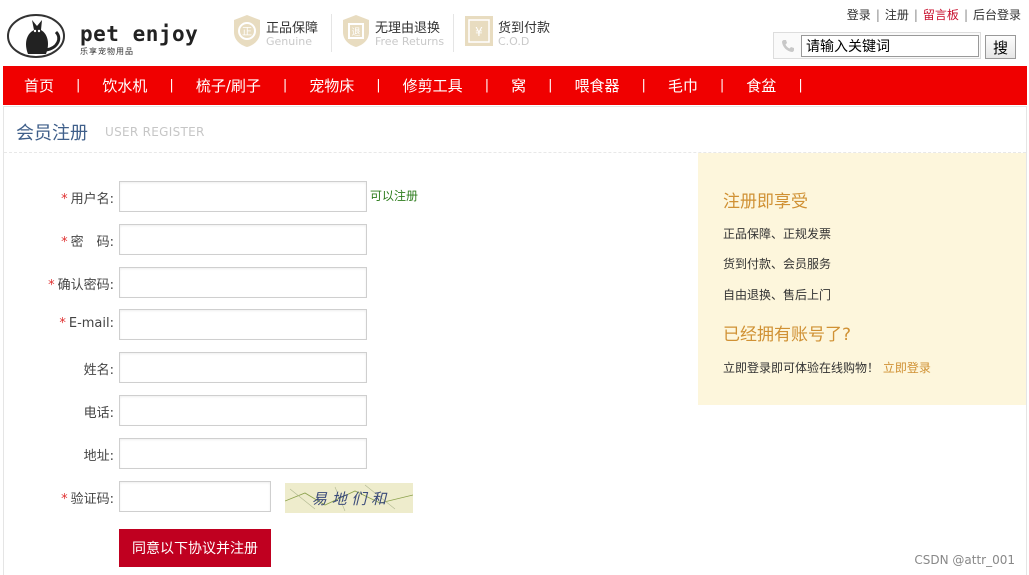 This screenshot has height=575, width=1029. What do you see at coordinates (683, 85) in the screenshot?
I see `nav-item: 毛巾` at bounding box center [683, 85].